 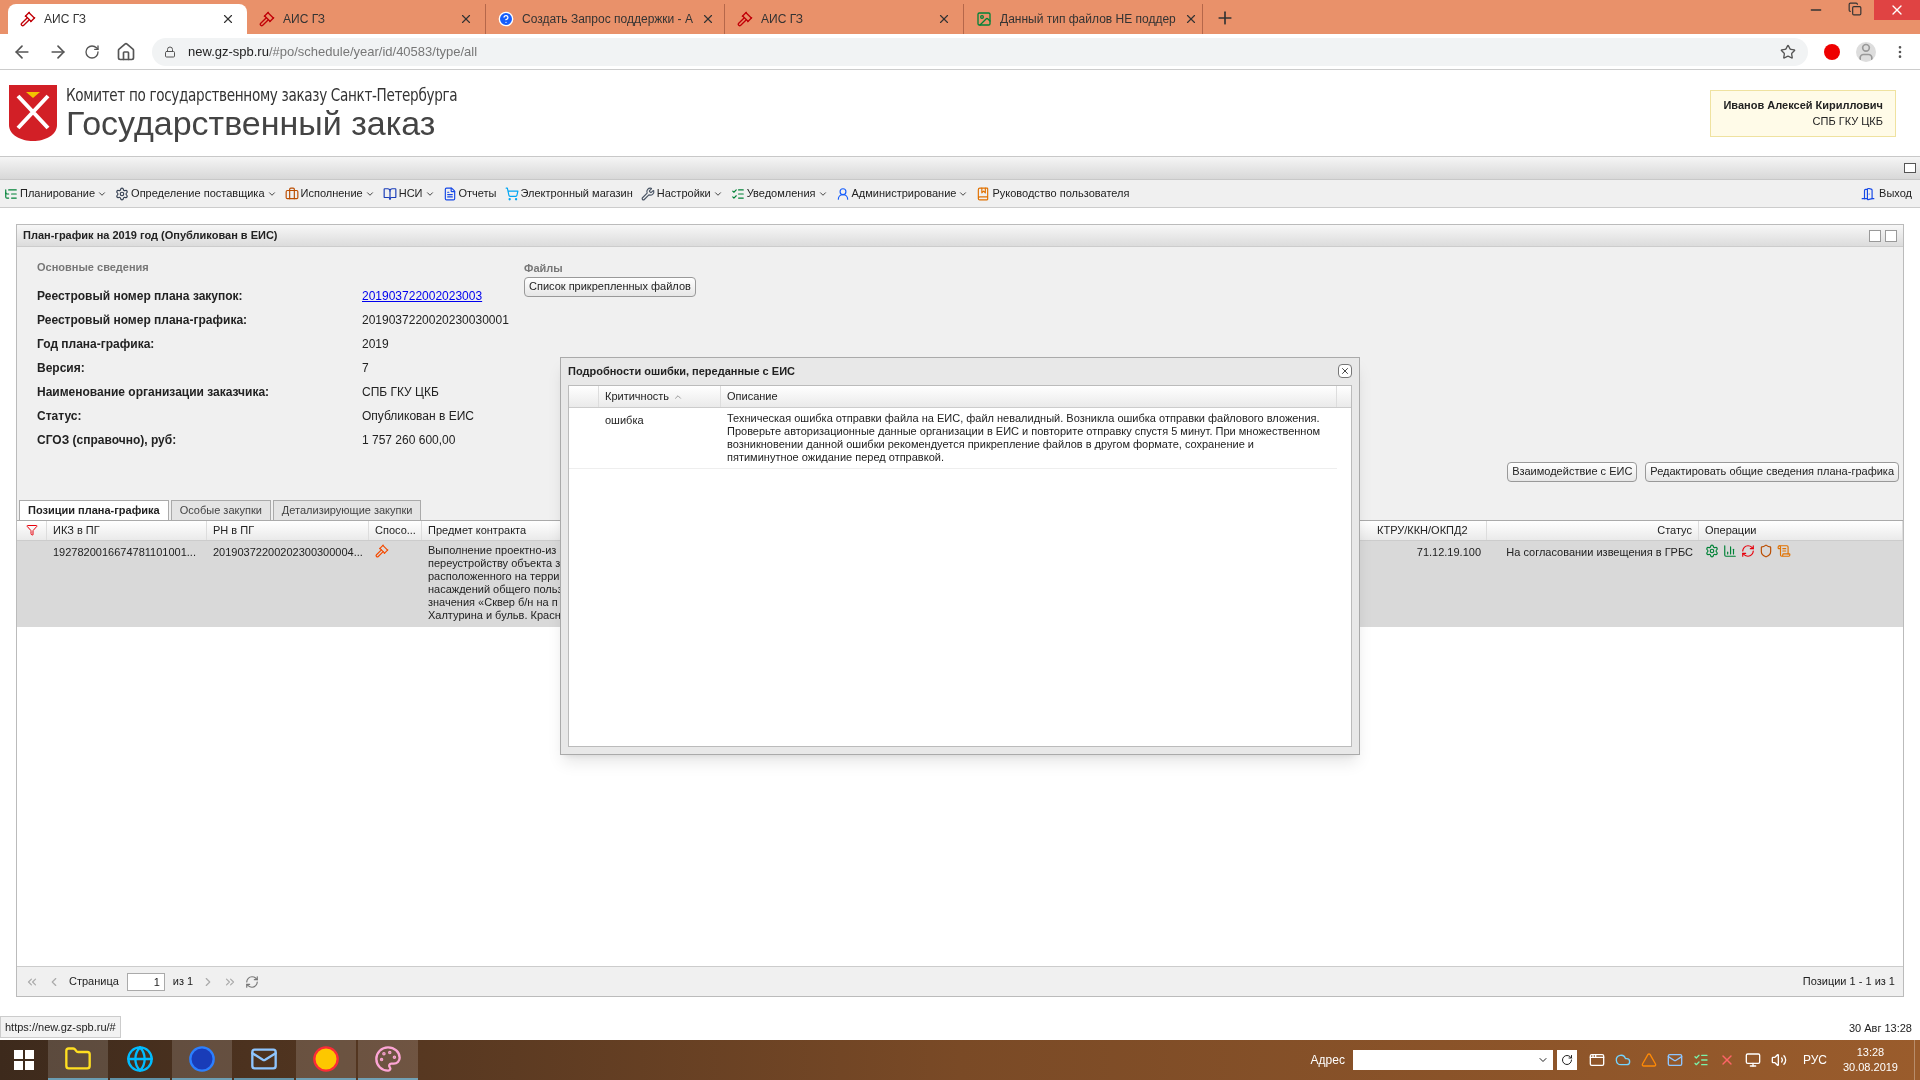 I want to click on column-header: Предмет контракта, so click(x=477, y=530).